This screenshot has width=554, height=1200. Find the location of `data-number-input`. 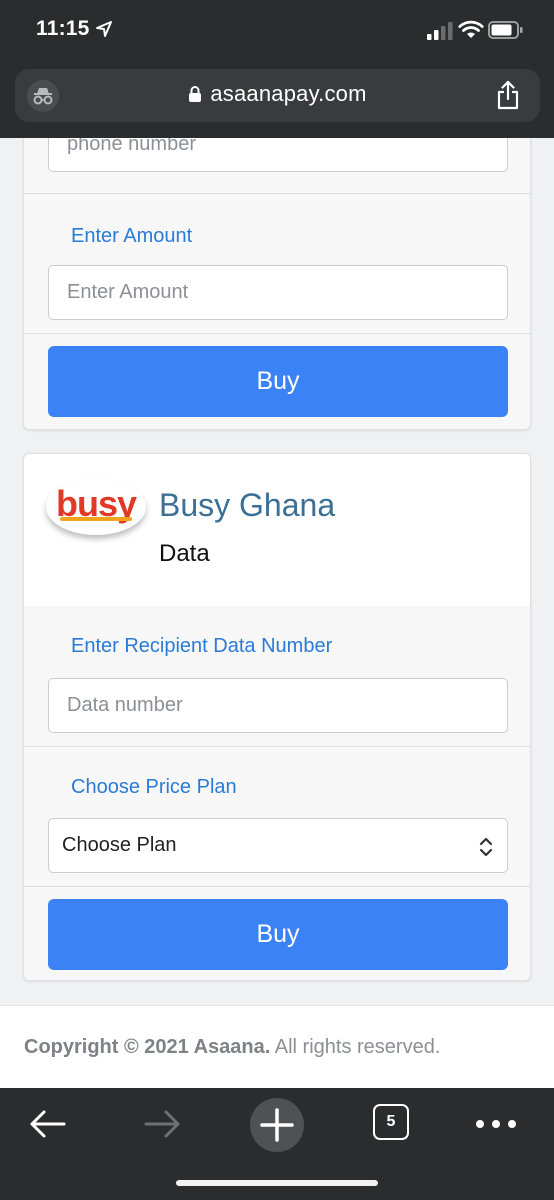

data-number-input is located at coordinates (278, 705).